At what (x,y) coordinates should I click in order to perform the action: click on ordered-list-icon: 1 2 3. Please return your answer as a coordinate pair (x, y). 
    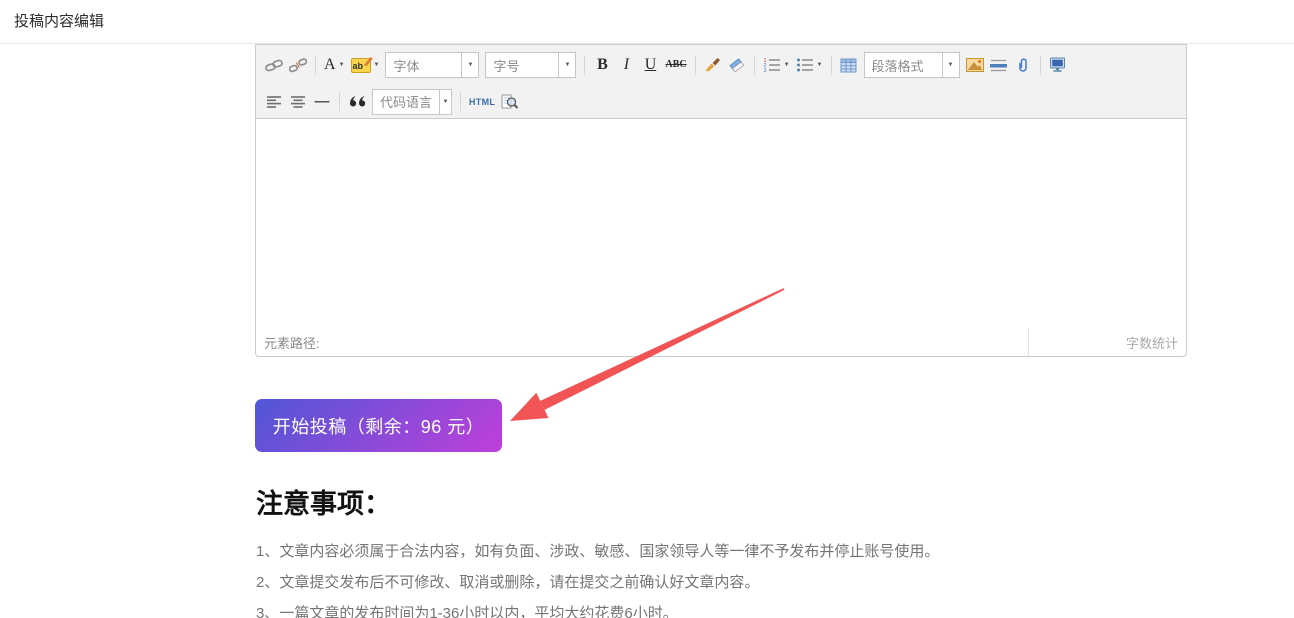
    Looking at the image, I should click on (771, 65).